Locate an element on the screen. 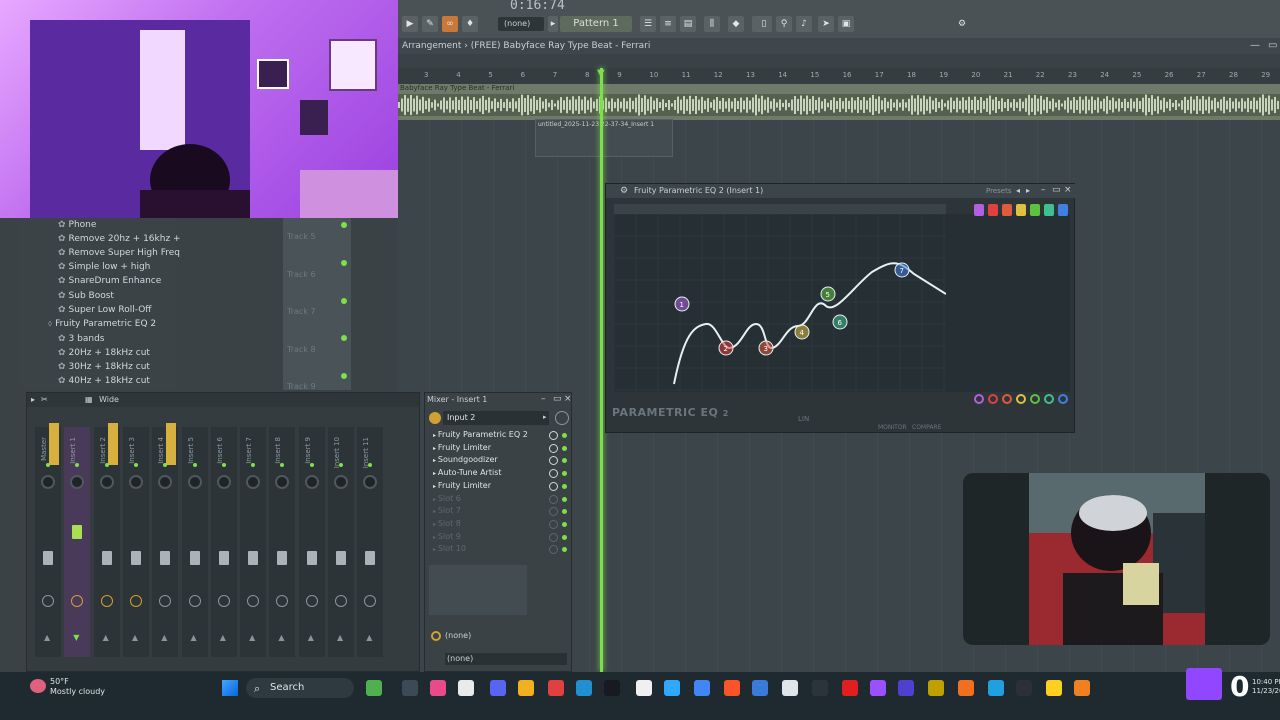  input-select: Input 2 is located at coordinates (496, 418).